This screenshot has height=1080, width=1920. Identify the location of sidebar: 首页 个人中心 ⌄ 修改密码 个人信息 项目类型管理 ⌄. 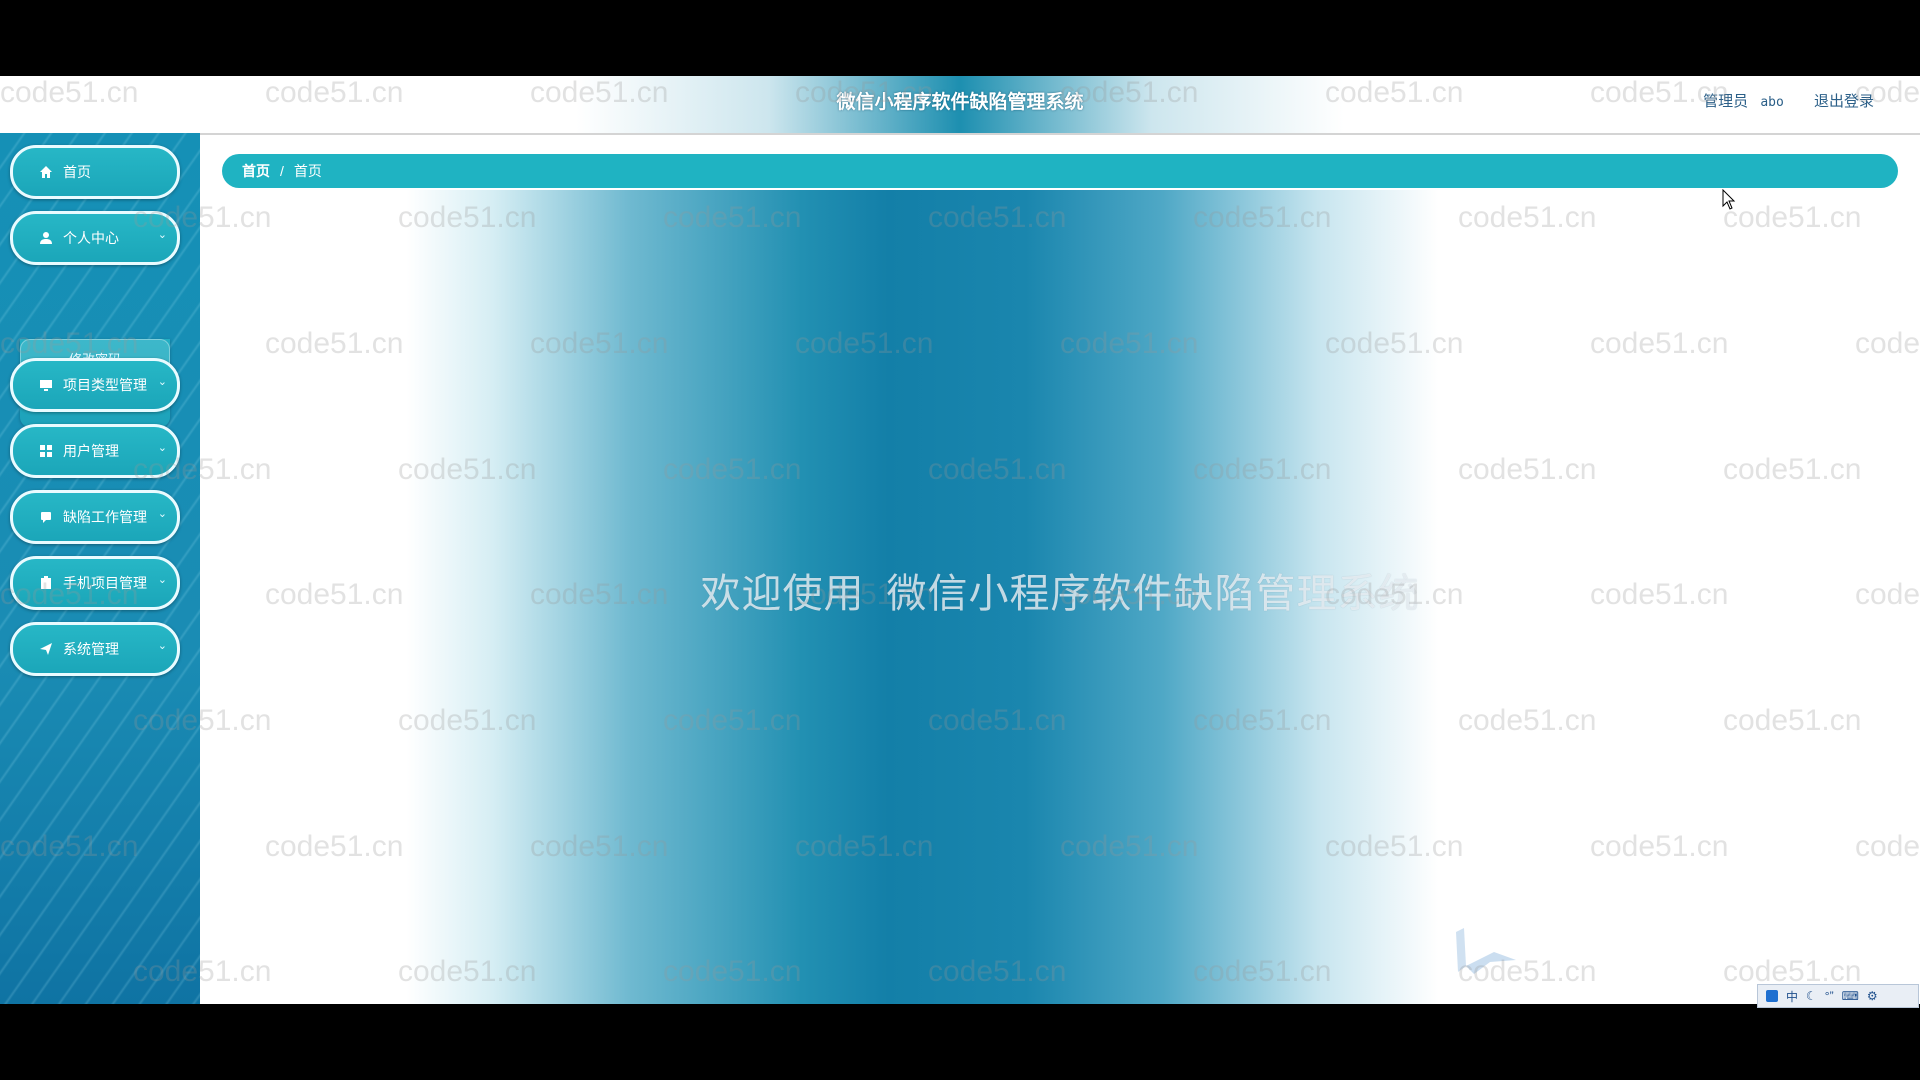
(100, 568).